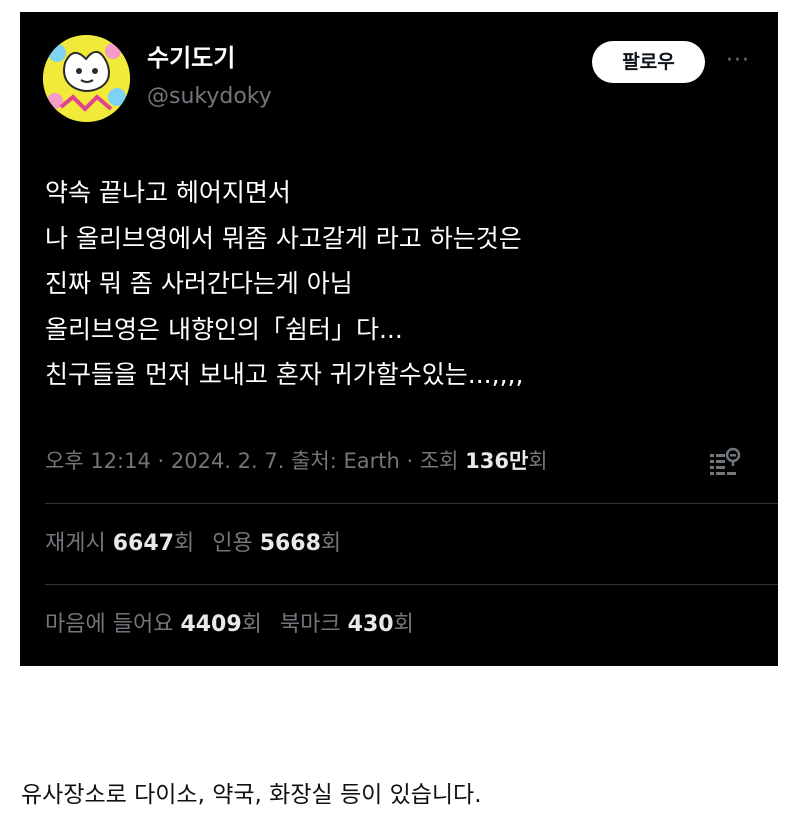  I want to click on quotes-count: 5668, so click(290, 543).